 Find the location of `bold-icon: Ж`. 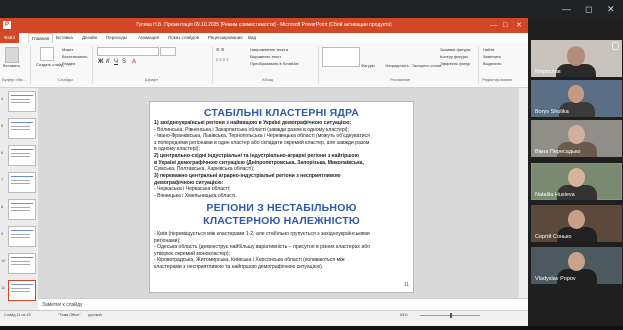

bold-icon: Ж is located at coordinates (100, 62).